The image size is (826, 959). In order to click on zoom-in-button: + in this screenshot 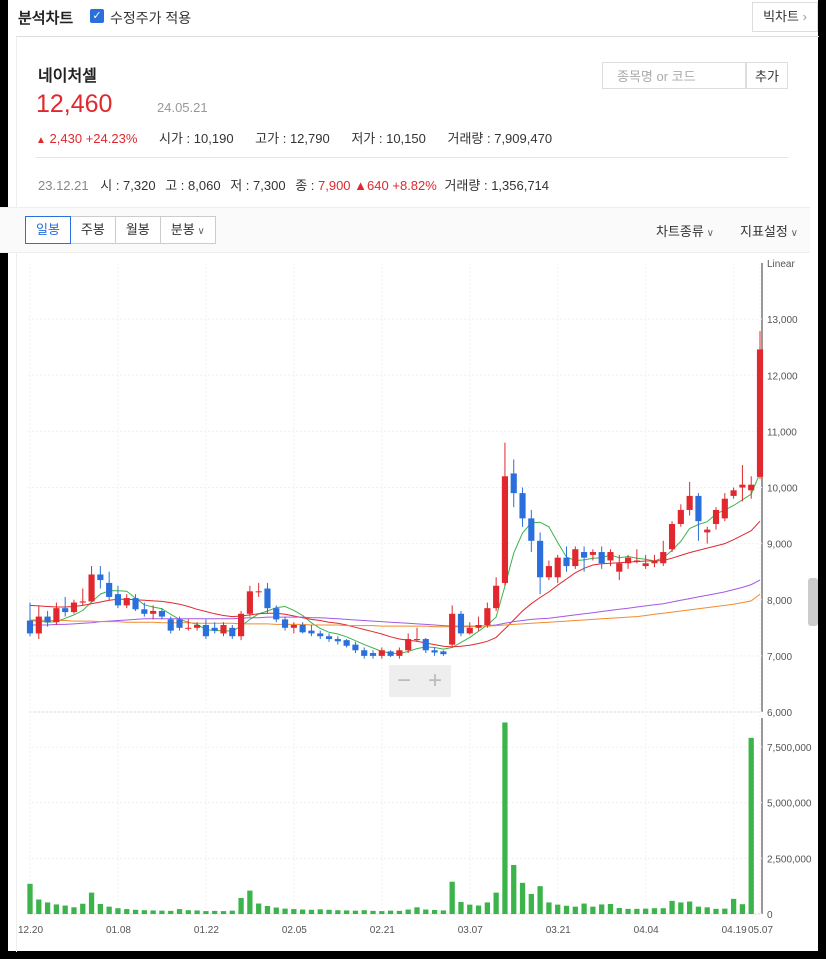, I will do `click(435, 681)`.